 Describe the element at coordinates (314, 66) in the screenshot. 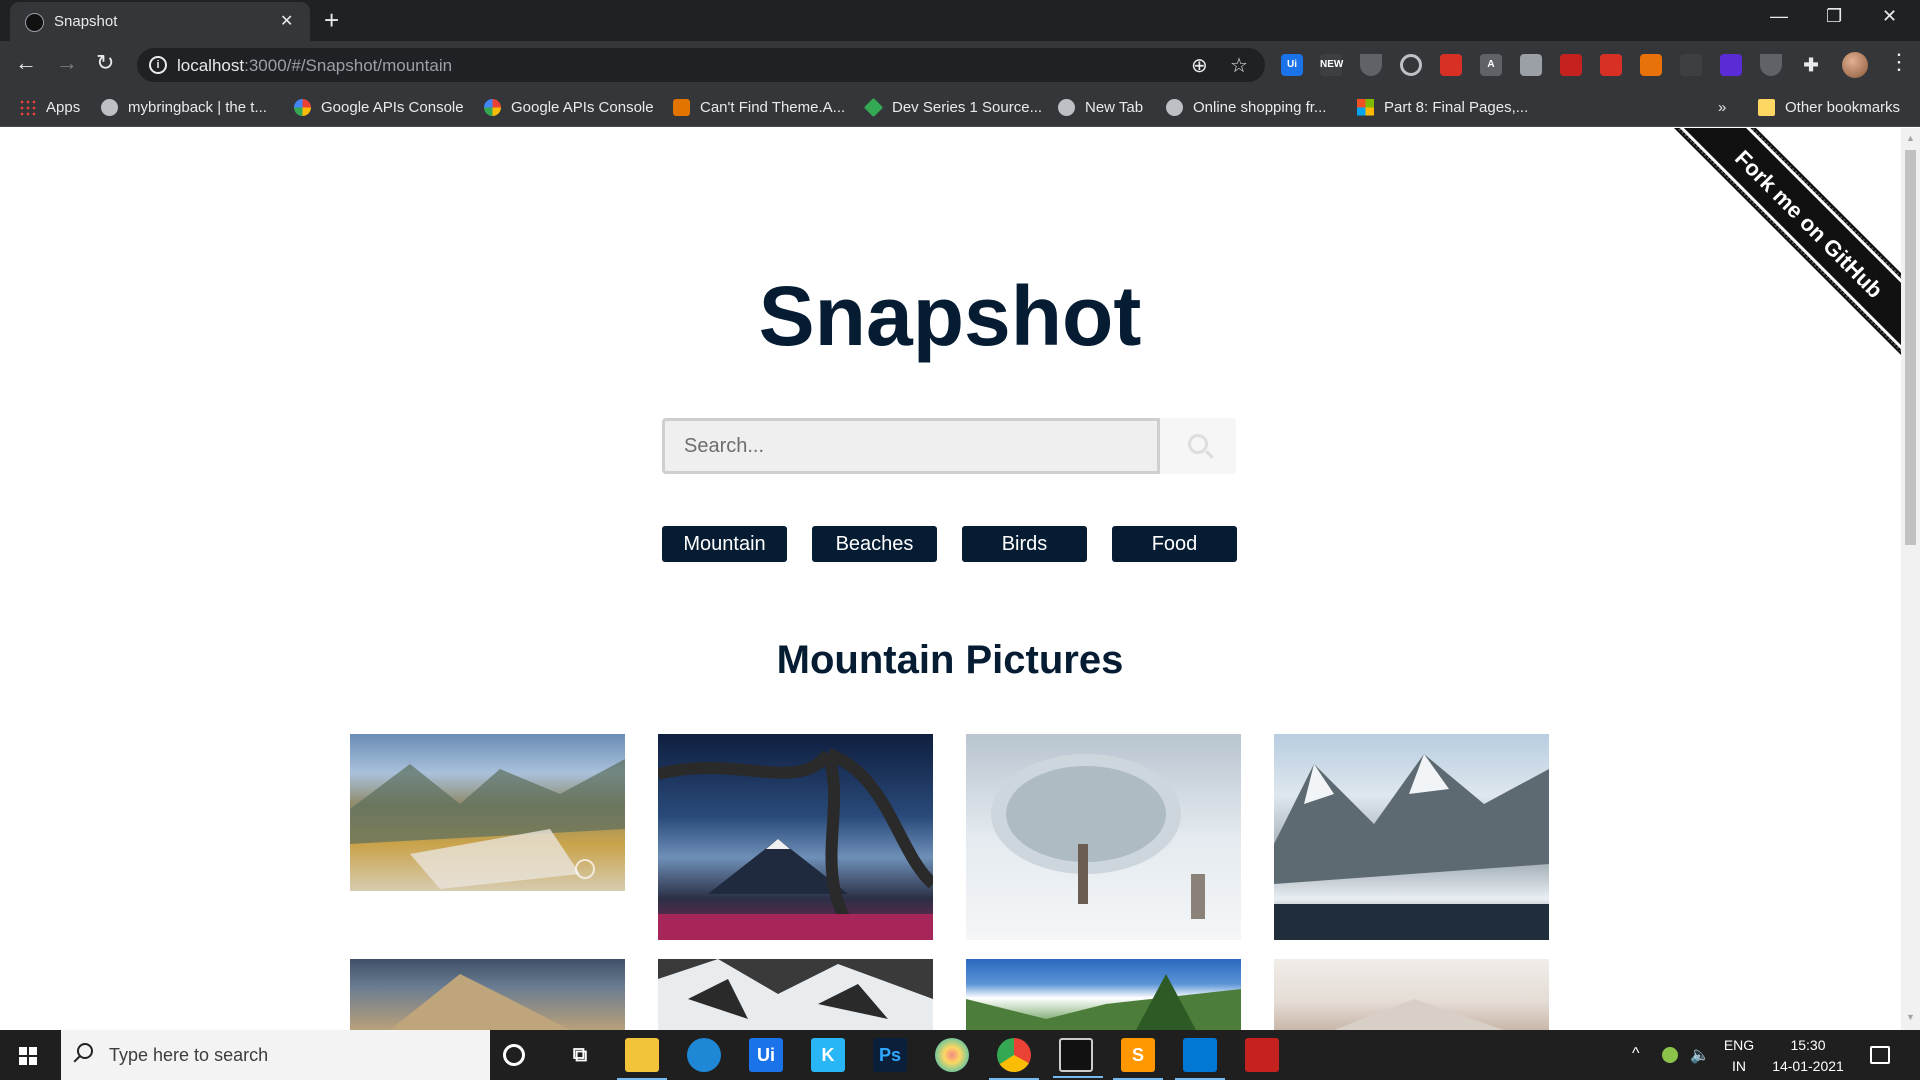

I see `url-text: localhost:3000/#/Snapshot/mountain` at that location.